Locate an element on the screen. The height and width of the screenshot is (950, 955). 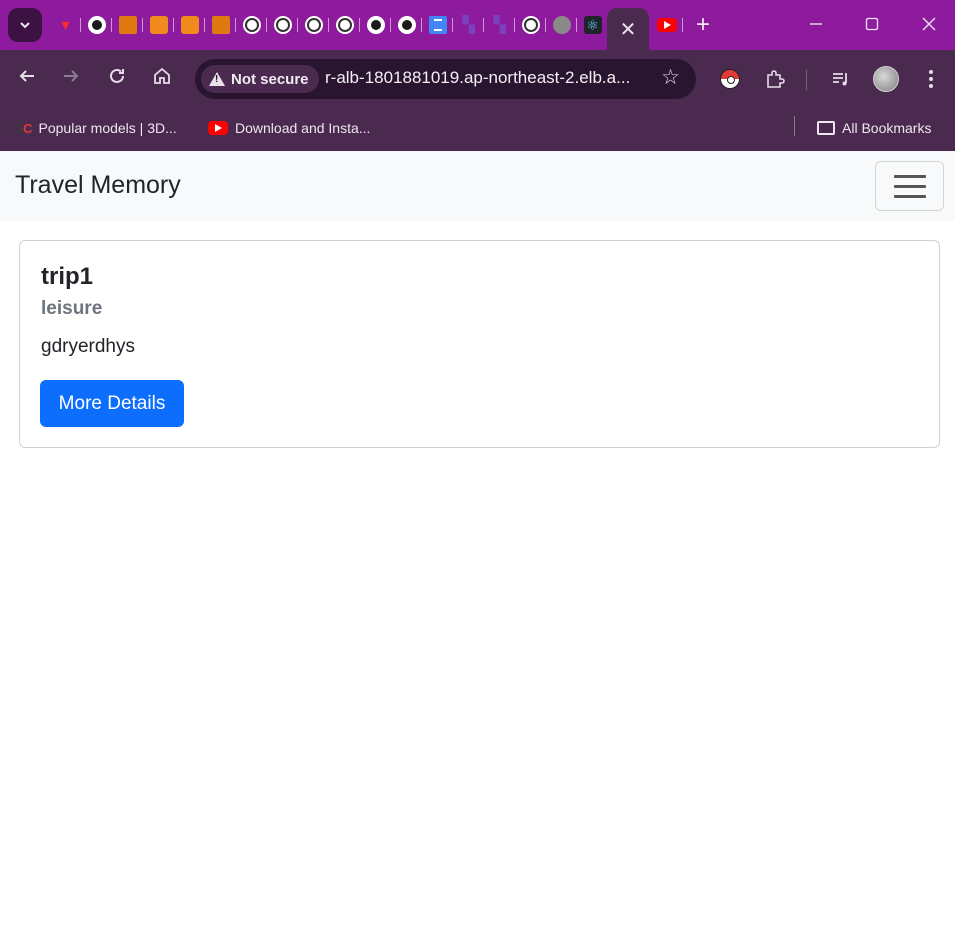
trip-title: trip1 is located at coordinates (67, 276).